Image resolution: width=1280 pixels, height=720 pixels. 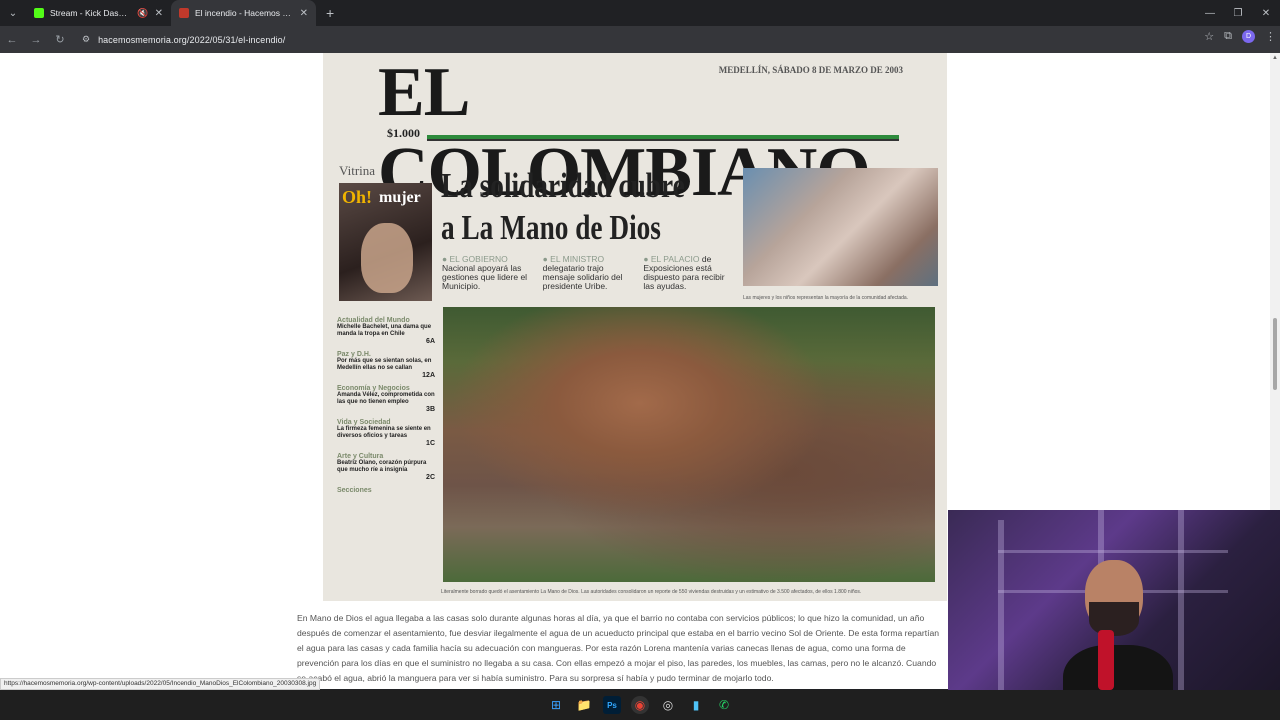 What do you see at coordinates (810, 70) in the screenshot?
I see `newspaper-dateline: MEDELLÍN, SÁBADO 8 DE MARZO DE 2003` at bounding box center [810, 70].